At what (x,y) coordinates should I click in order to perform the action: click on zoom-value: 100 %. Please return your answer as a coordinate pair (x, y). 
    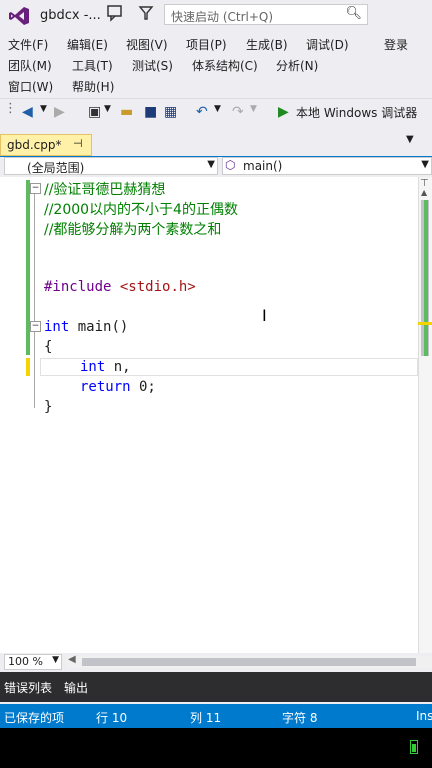
    Looking at the image, I should click on (25, 661).